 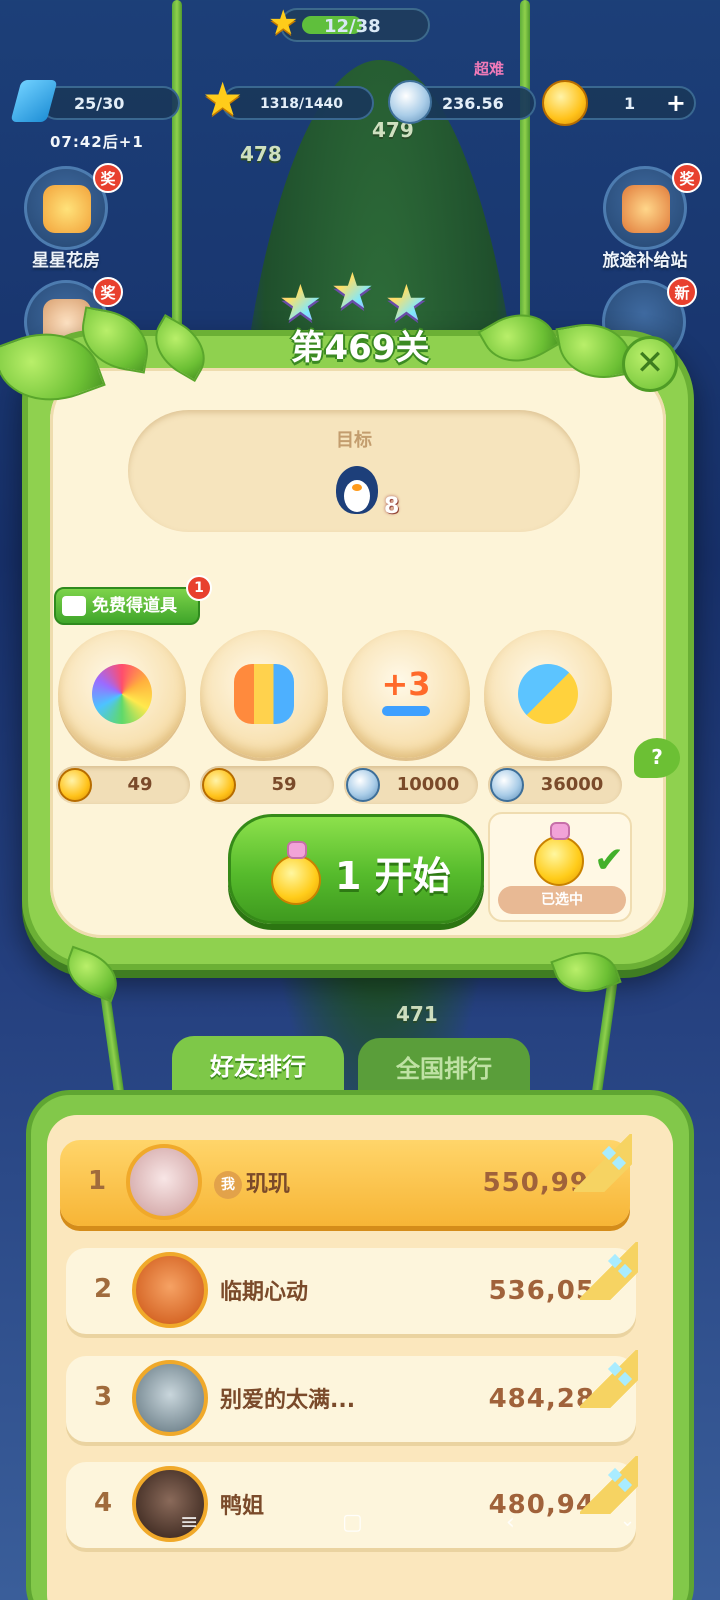 What do you see at coordinates (302, 104) in the screenshot?
I see `star-points-value: 1318/1440` at bounding box center [302, 104].